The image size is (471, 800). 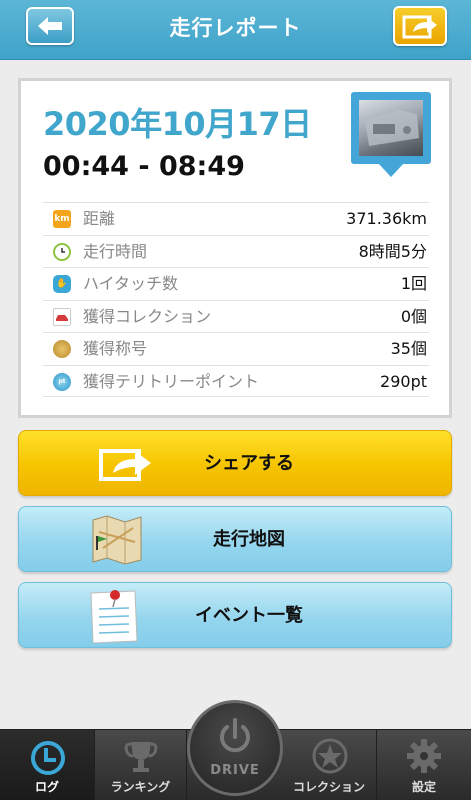 I want to click on tab-settings-label: 設定, so click(x=423, y=787).